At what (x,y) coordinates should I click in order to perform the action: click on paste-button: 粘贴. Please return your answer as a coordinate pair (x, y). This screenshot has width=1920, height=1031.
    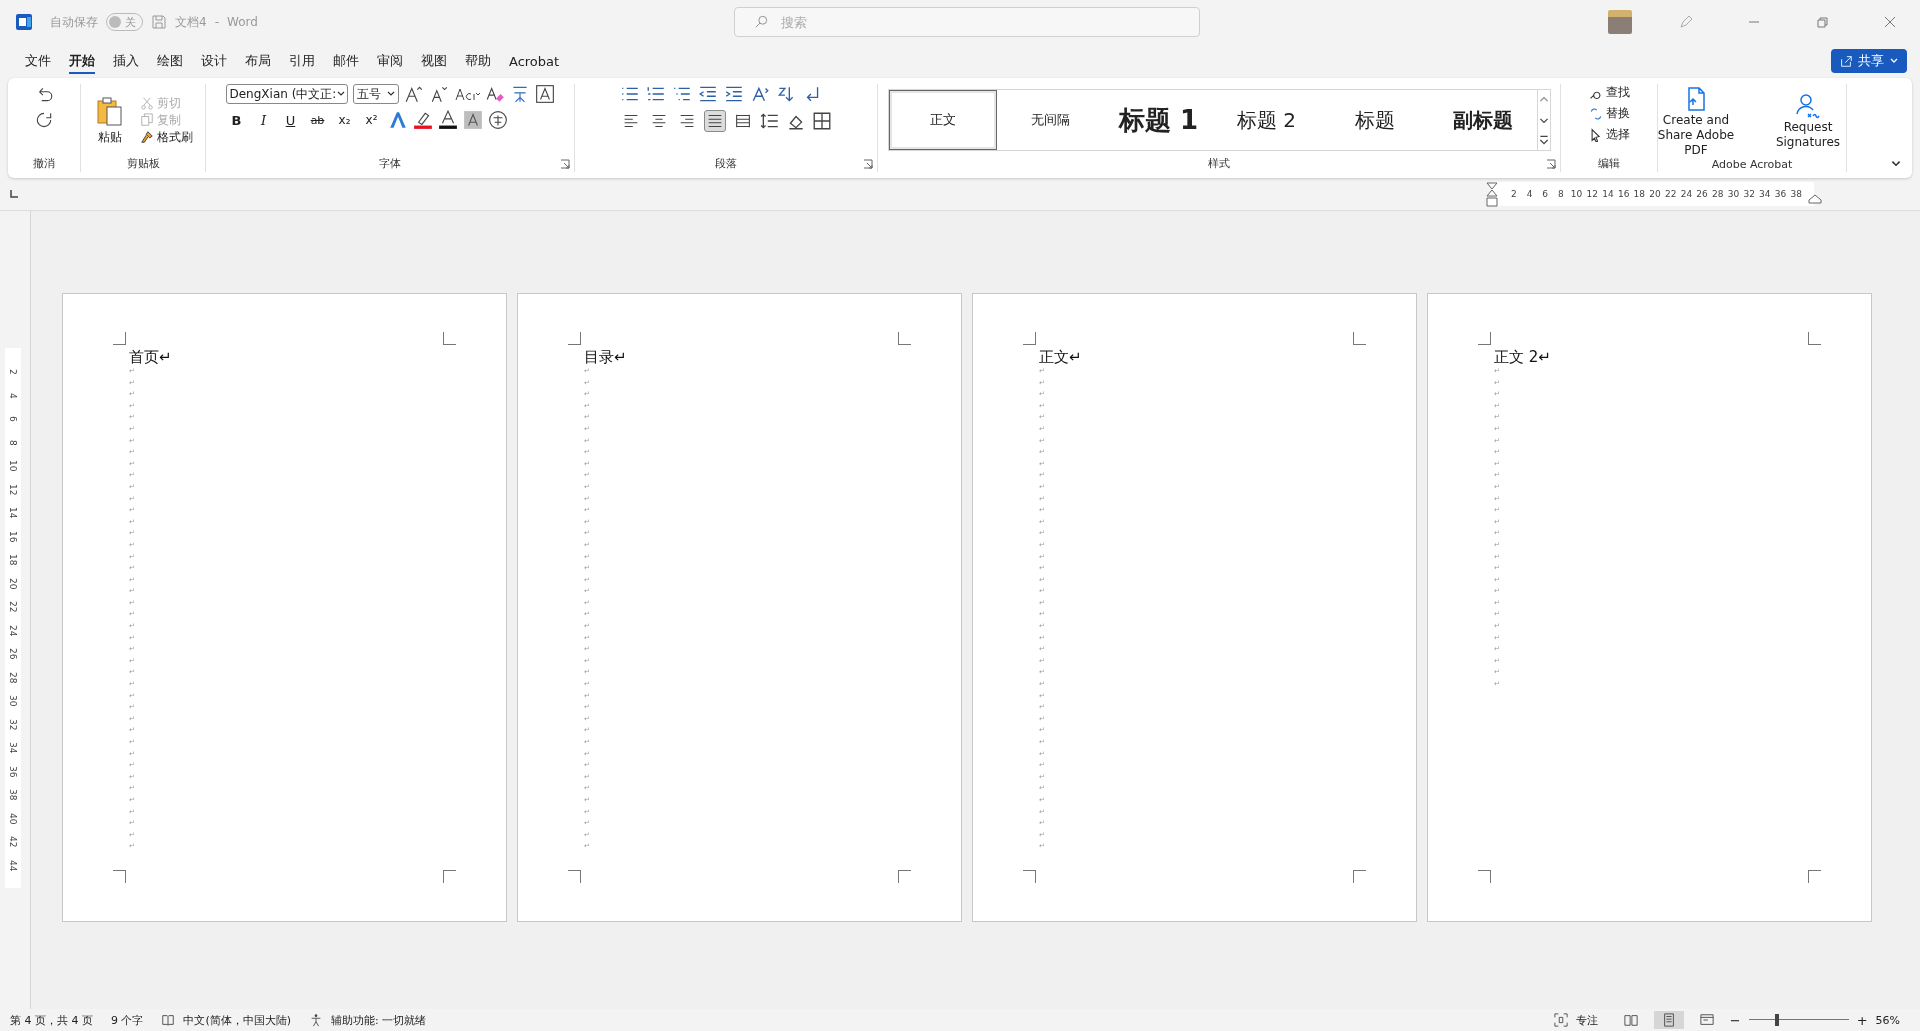
    Looking at the image, I should click on (109, 120).